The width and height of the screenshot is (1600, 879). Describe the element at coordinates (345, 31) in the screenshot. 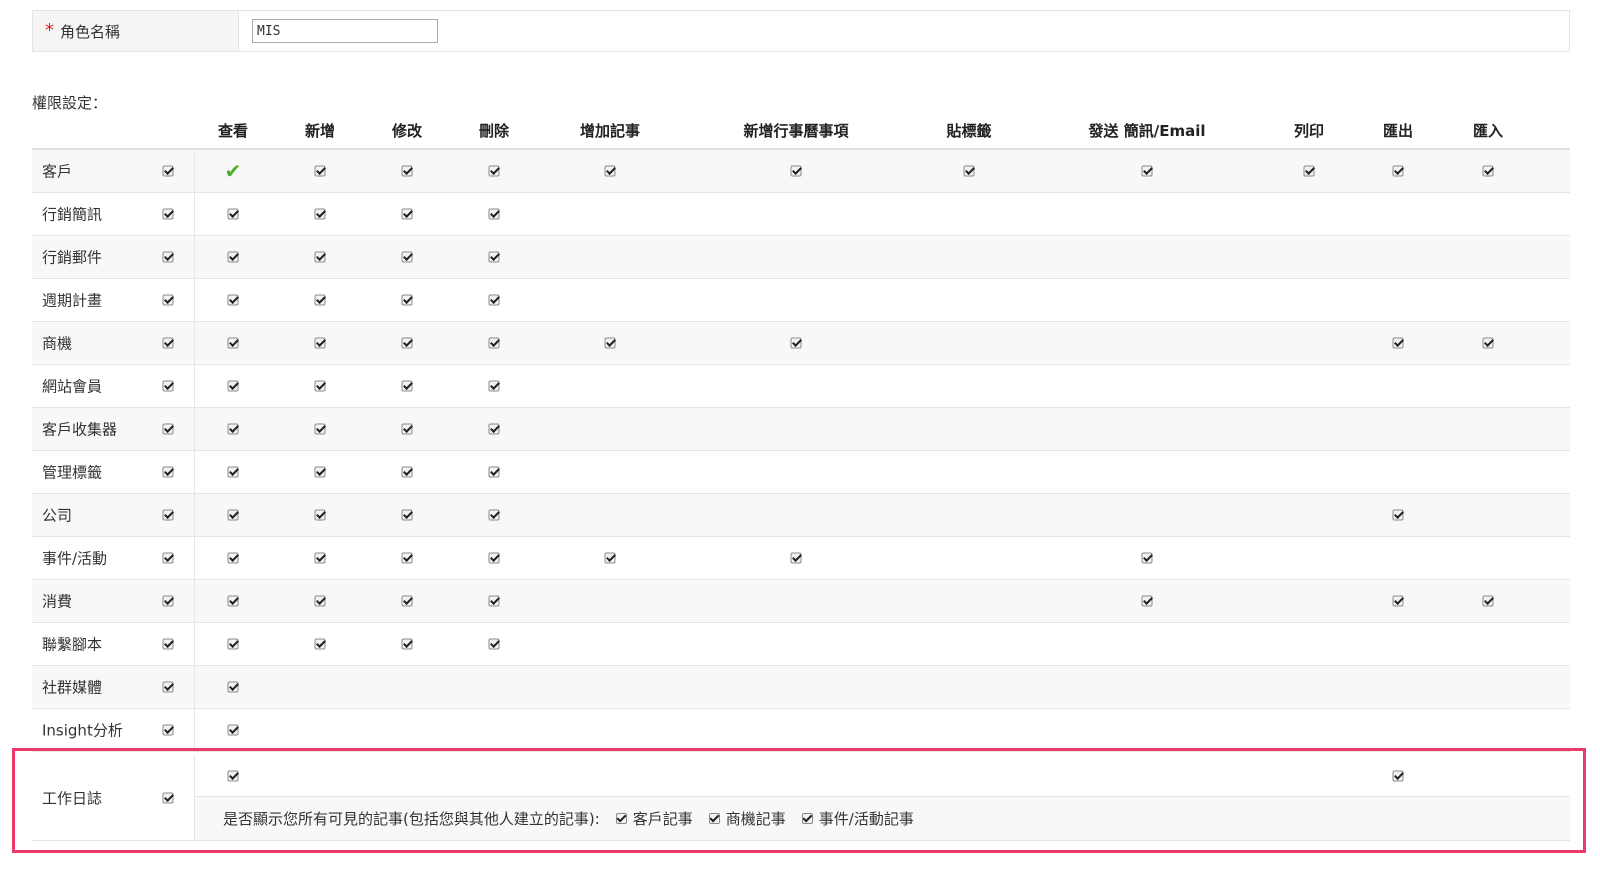

I see `role-name-input` at that location.